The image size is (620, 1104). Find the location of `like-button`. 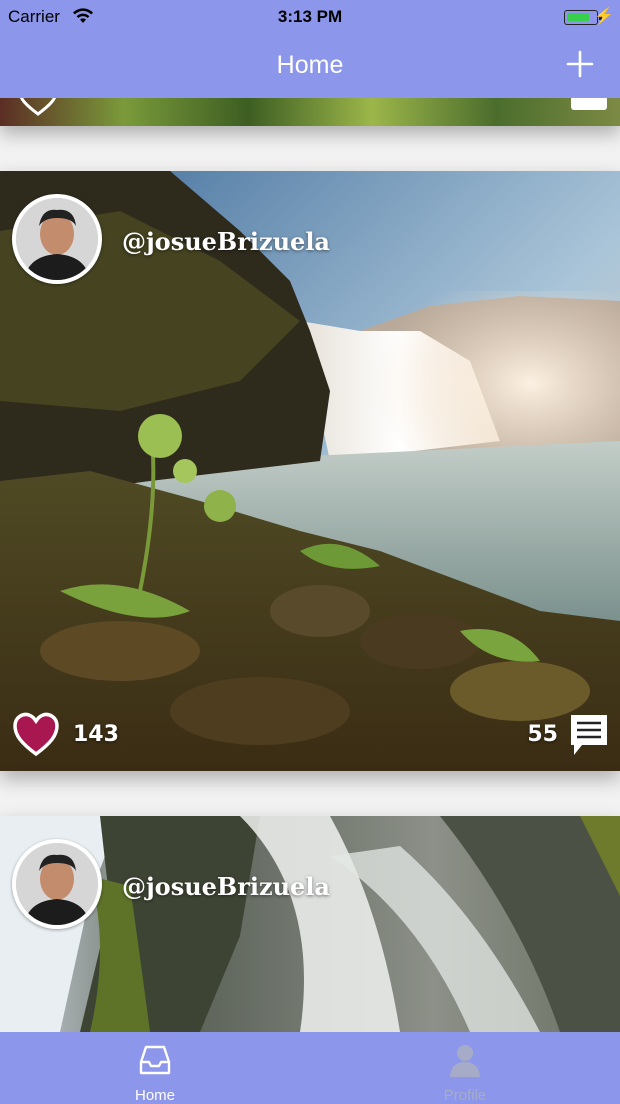

like-button is located at coordinates (36, 735).